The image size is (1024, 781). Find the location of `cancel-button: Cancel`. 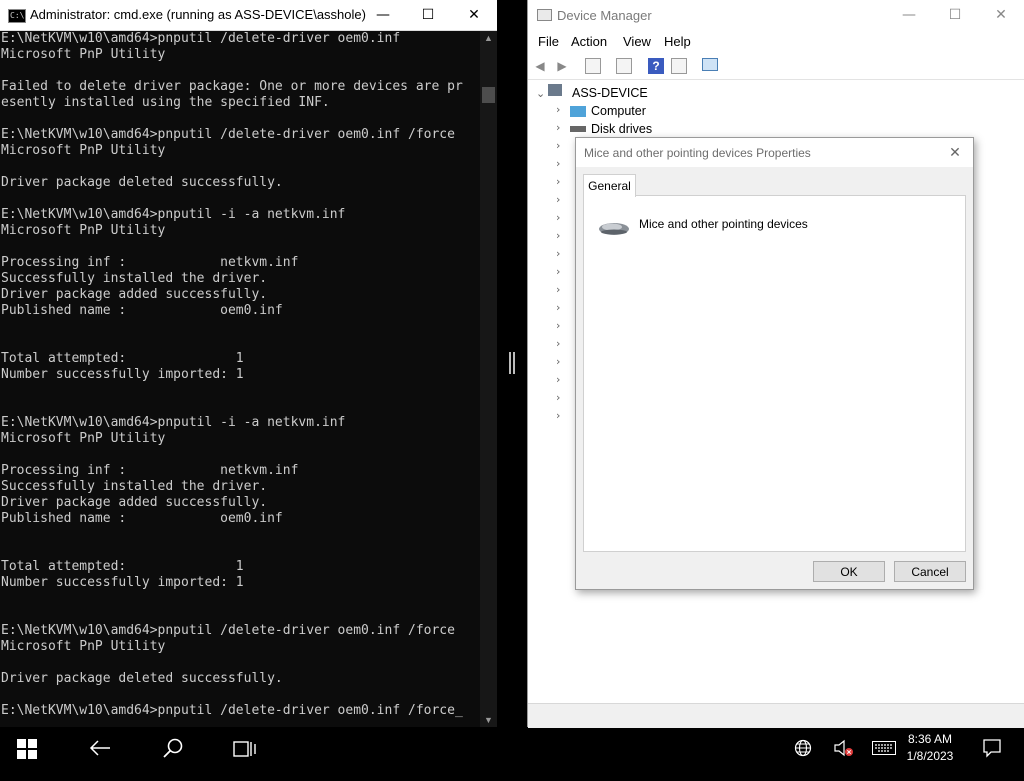

cancel-button: Cancel is located at coordinates (930, 571).